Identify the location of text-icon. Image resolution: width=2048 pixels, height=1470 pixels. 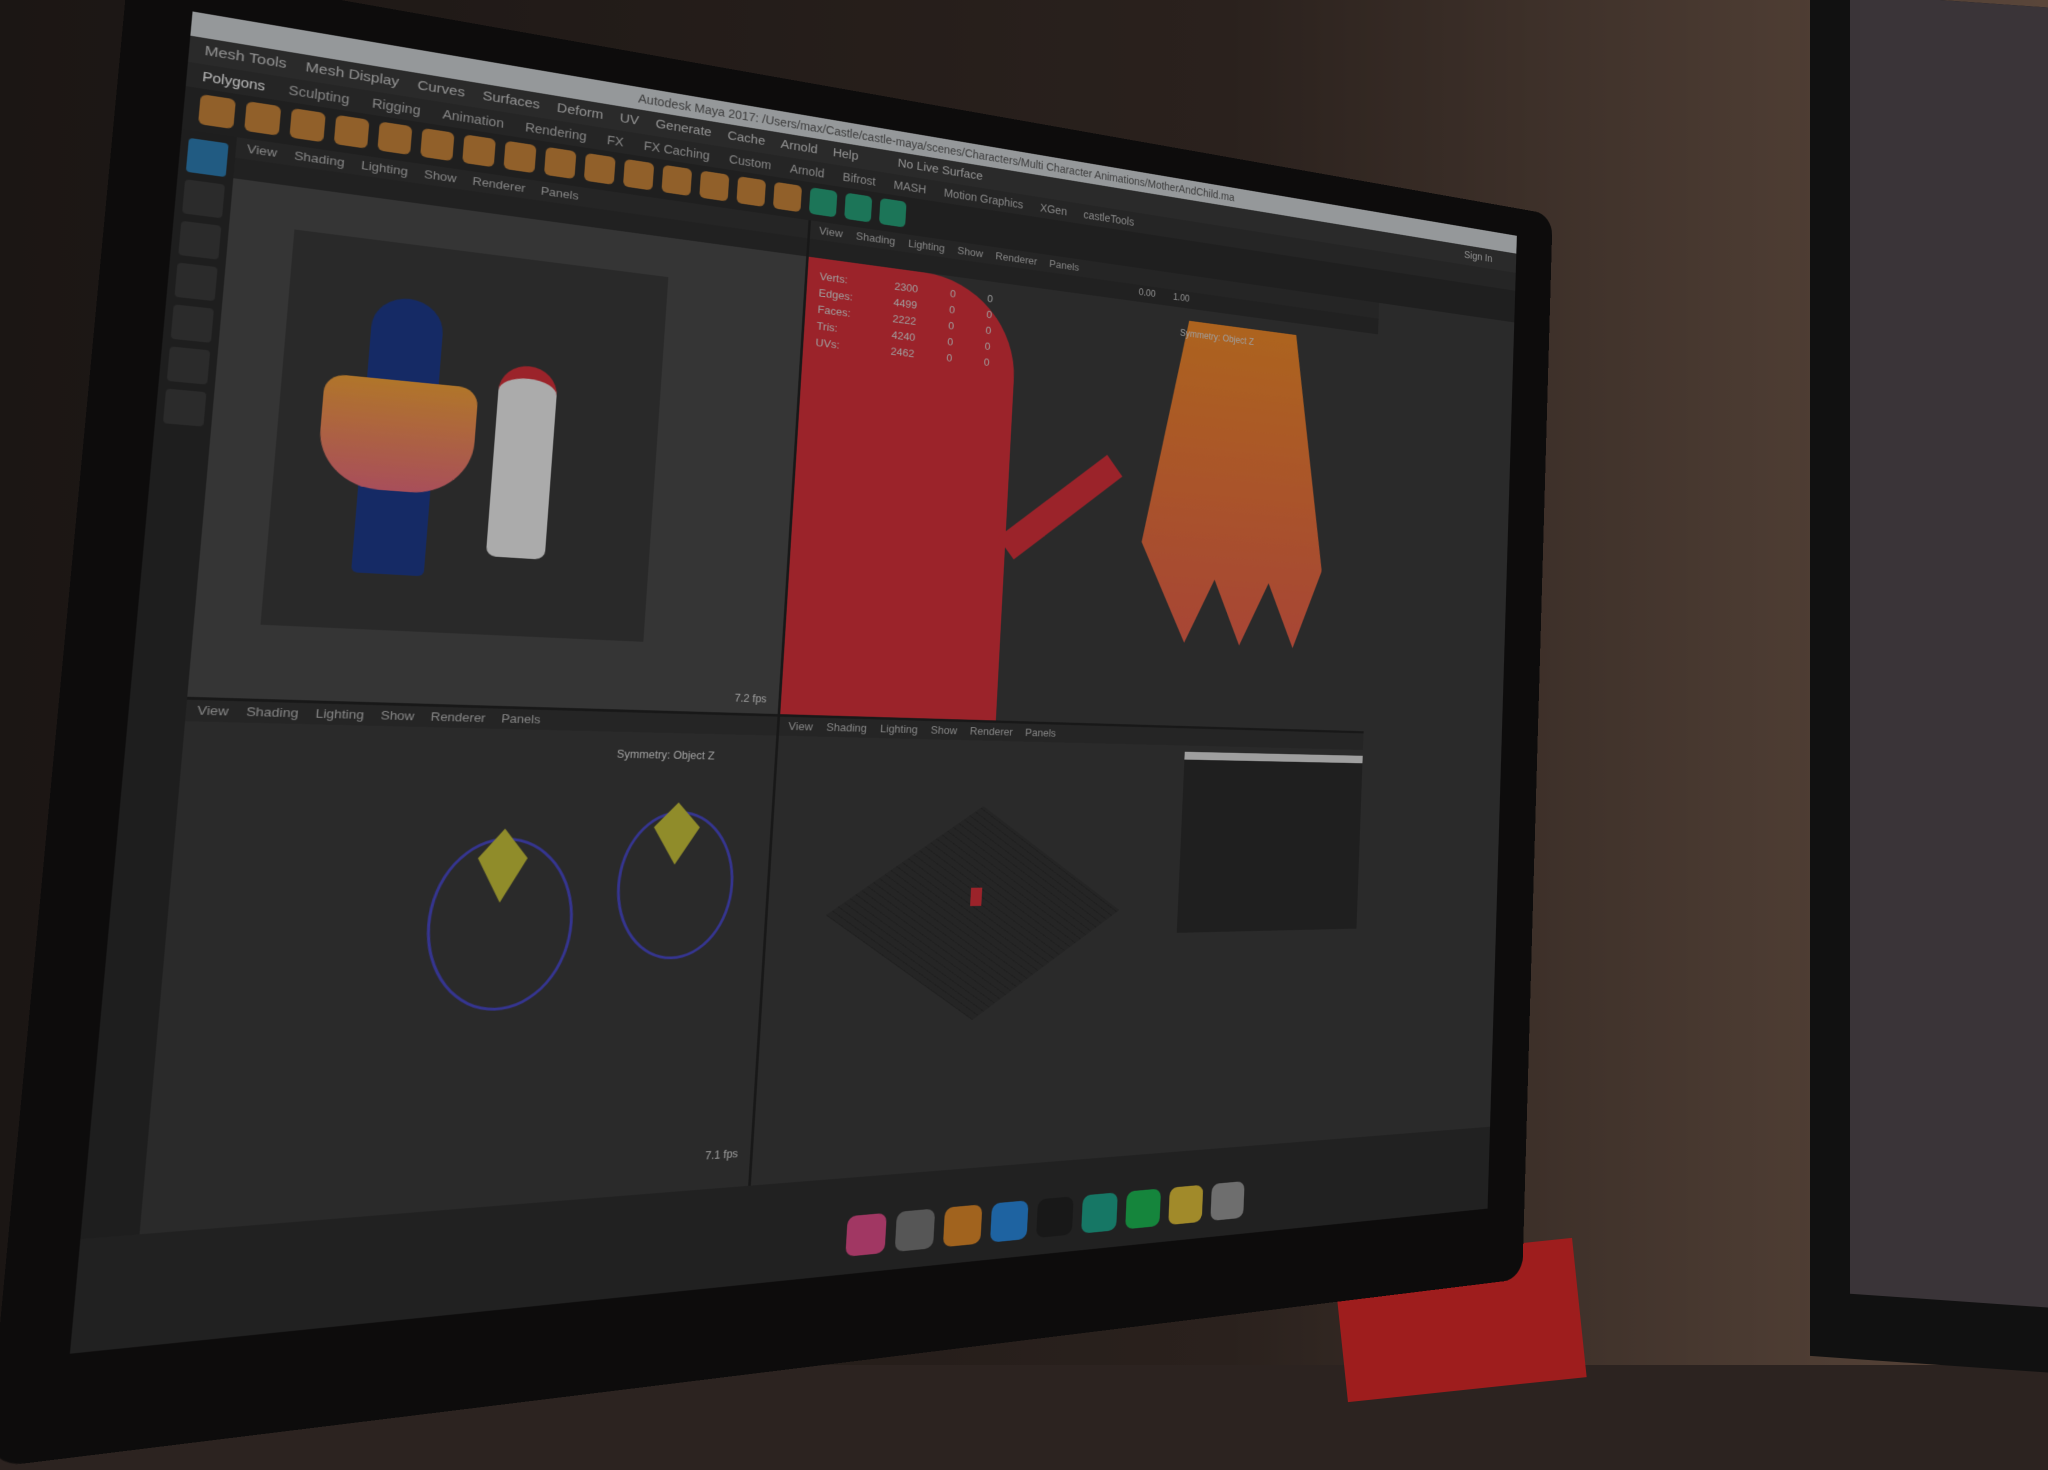
(560, 163).